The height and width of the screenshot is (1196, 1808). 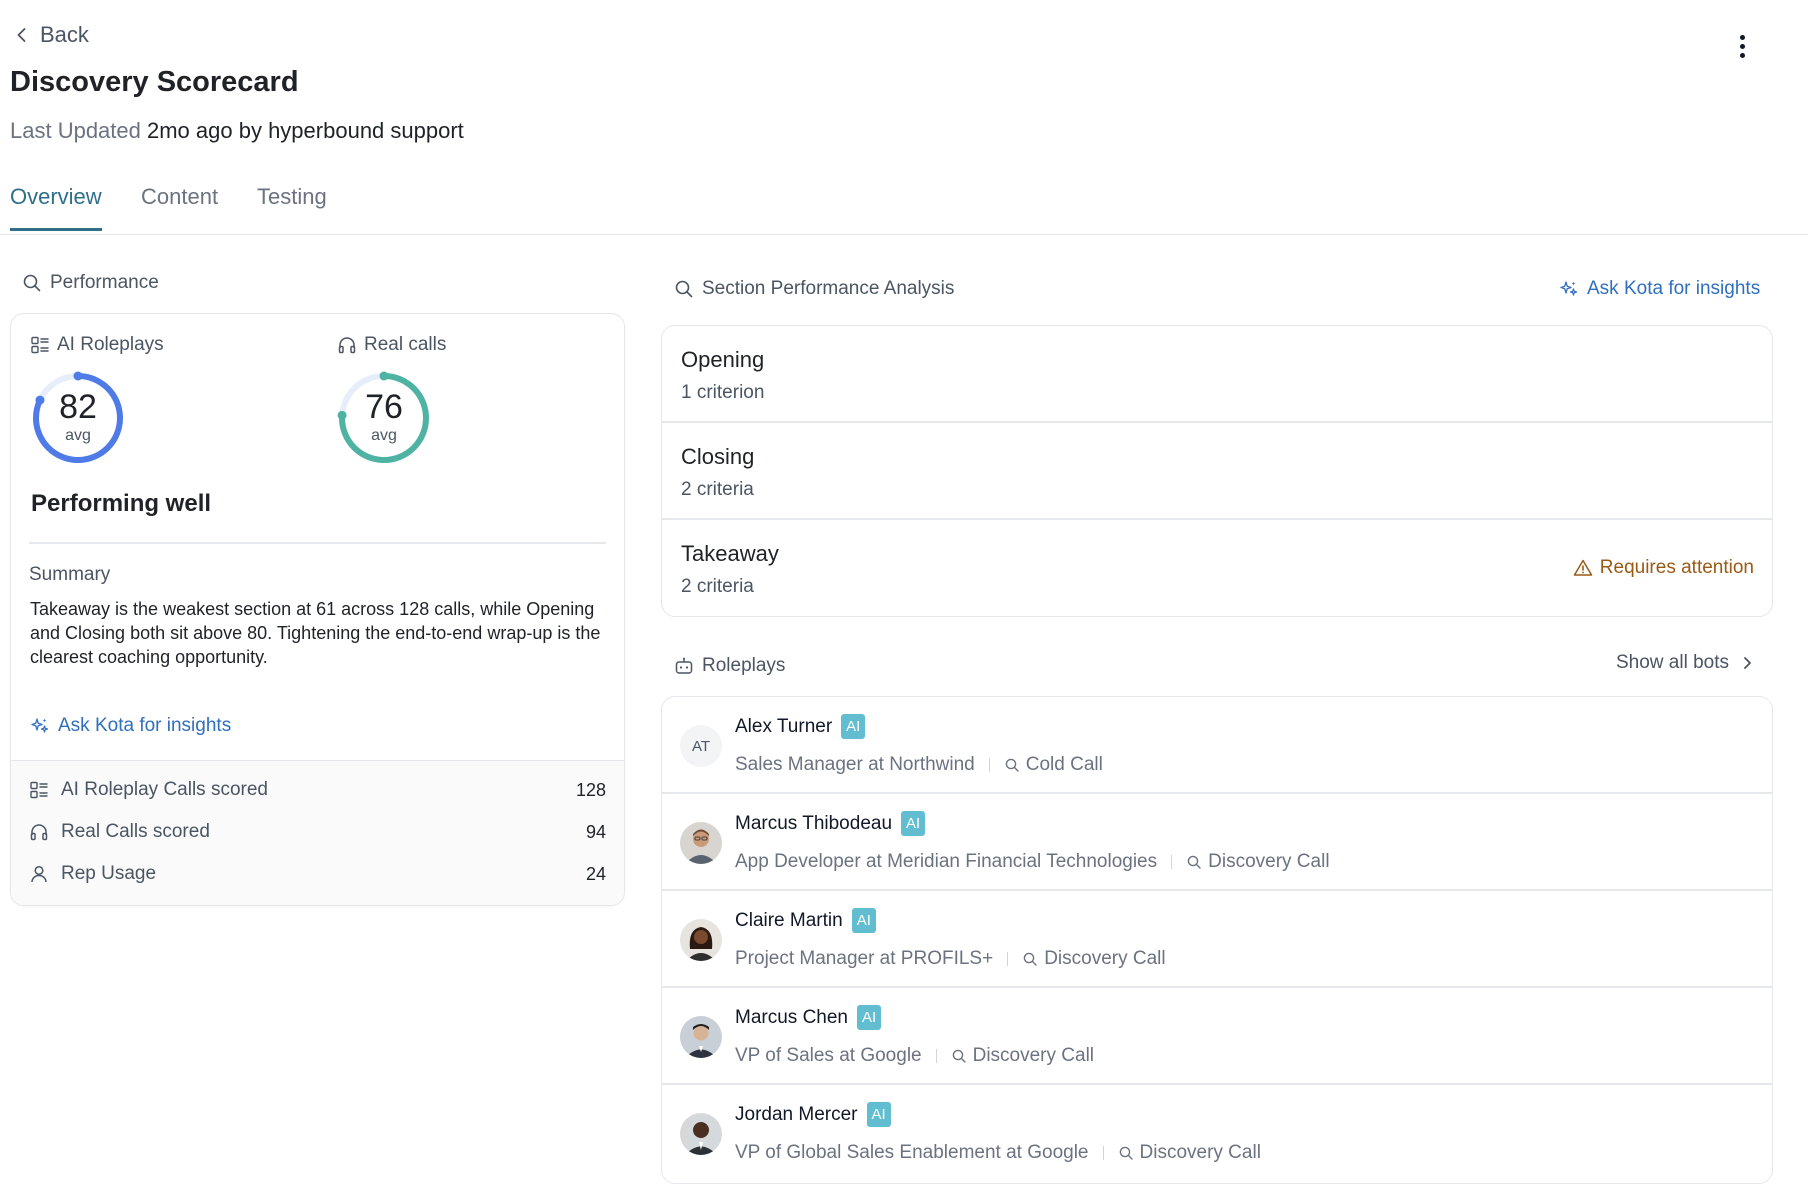 I want to click on real-calls-gauge: 76 avg, so click(x=384, y=418).